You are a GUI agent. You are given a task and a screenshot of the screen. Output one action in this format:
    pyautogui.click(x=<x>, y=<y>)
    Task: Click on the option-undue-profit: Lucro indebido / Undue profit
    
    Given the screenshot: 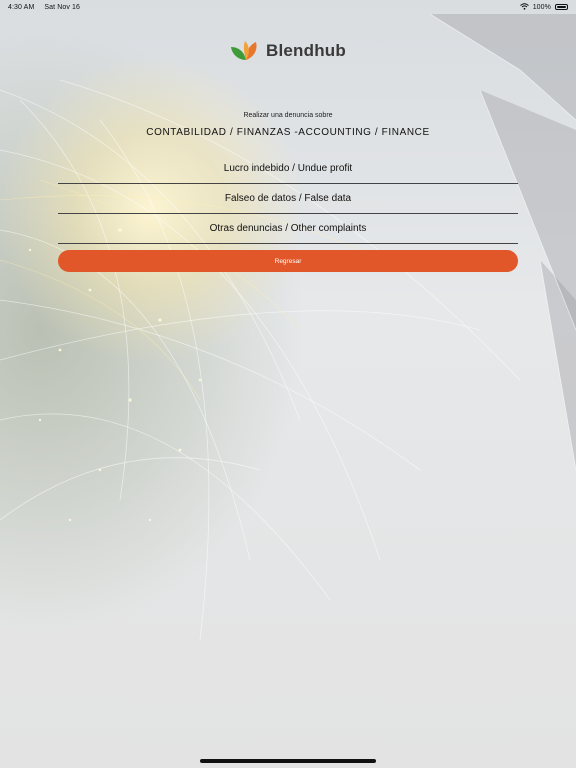 What is the action you would take?
    pyautogui.click(x=288, y=169)
    